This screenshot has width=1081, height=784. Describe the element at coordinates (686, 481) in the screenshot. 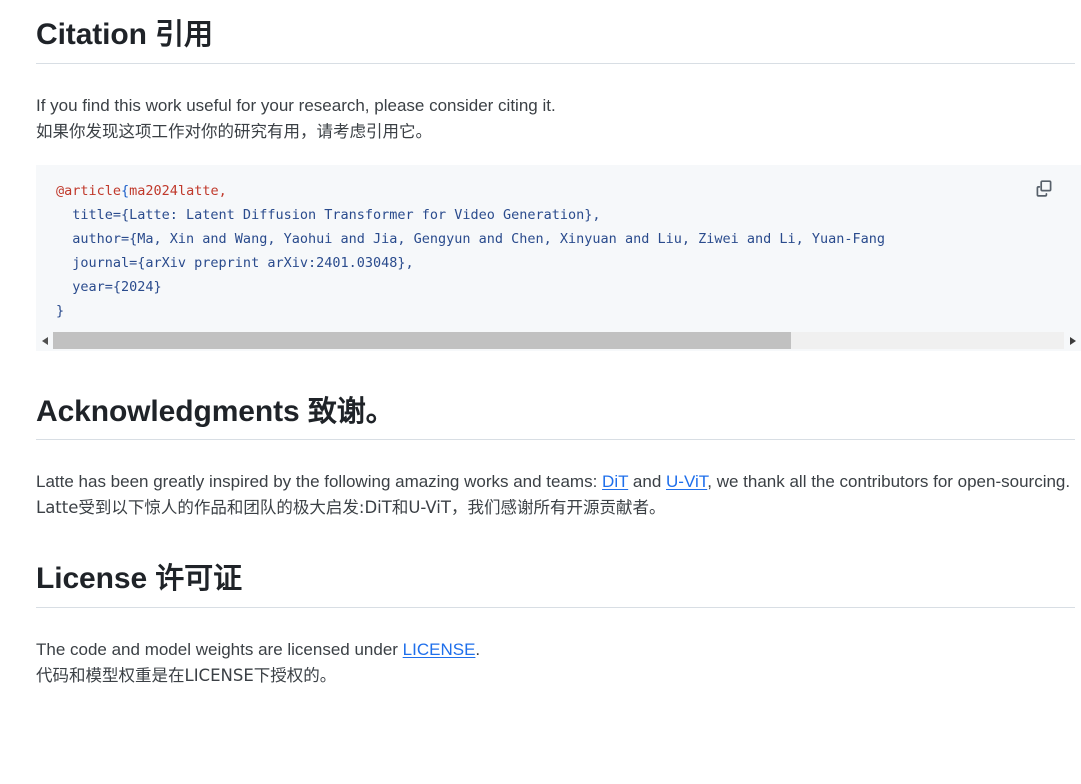

I see `link-u-vit: U-ViT` at that location.